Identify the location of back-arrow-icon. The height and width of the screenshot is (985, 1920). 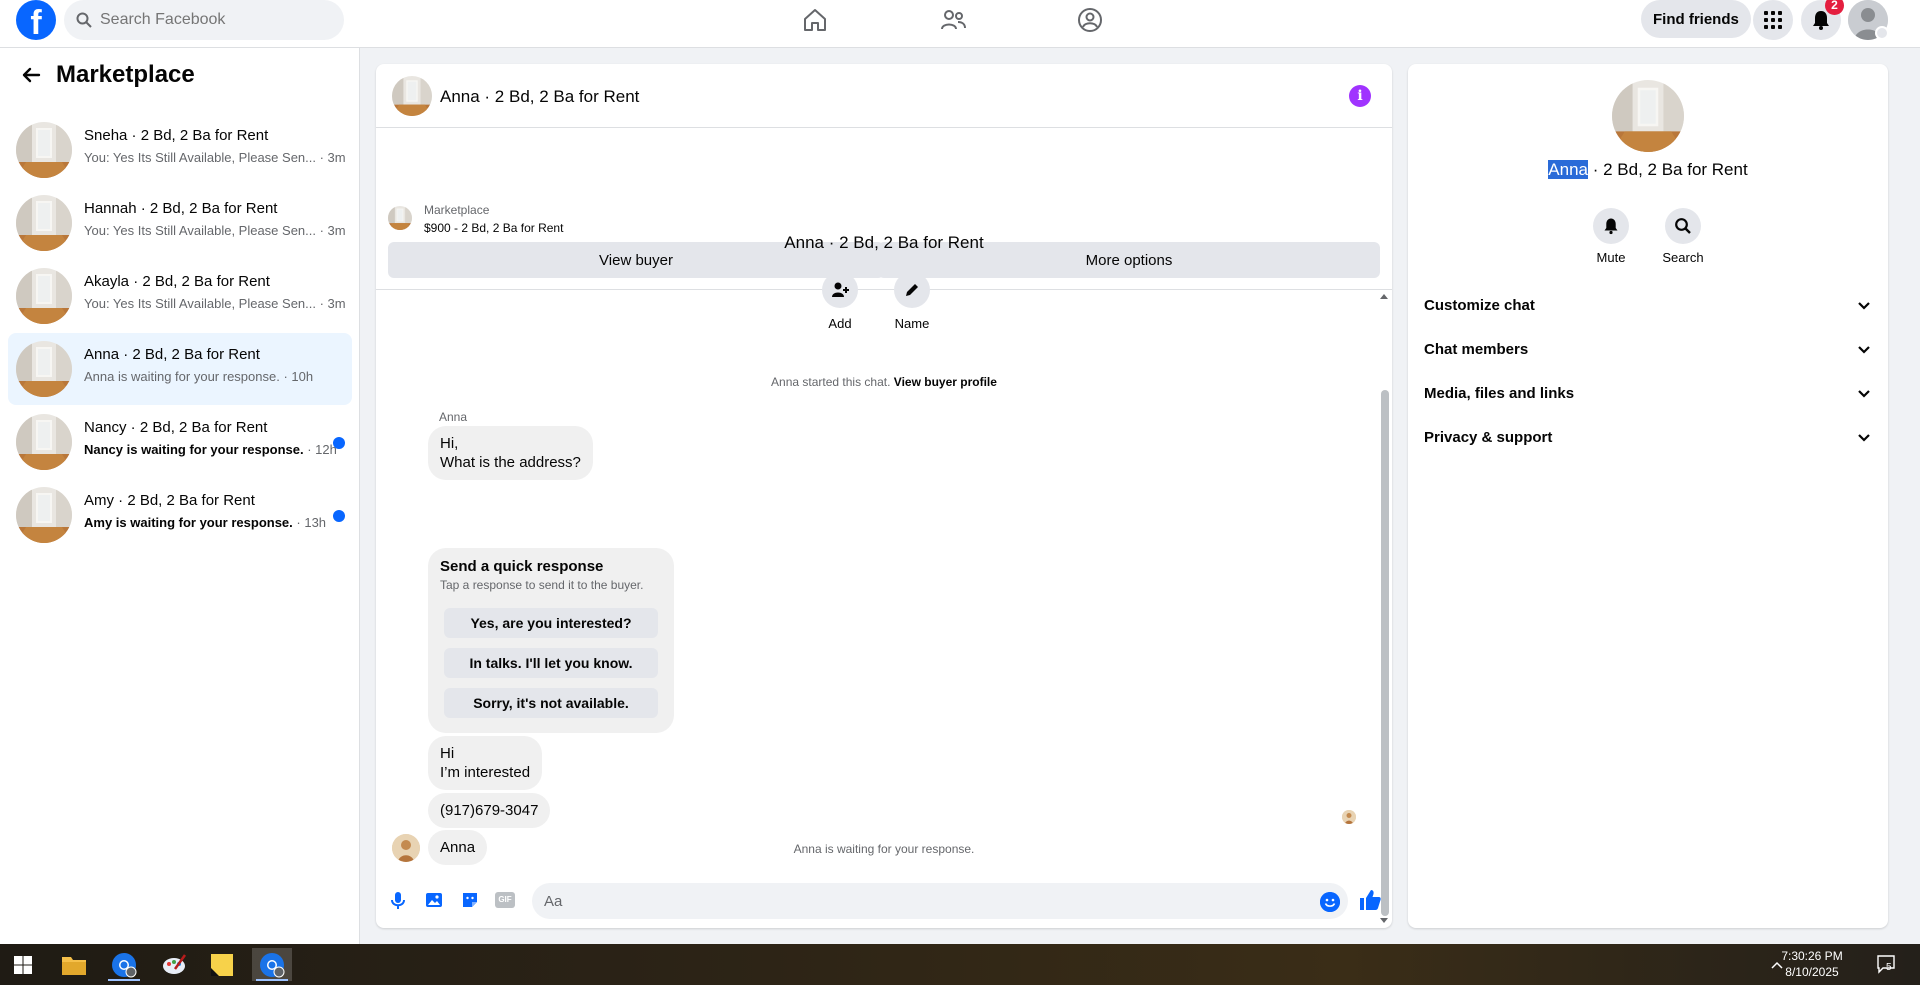
(31, 75).